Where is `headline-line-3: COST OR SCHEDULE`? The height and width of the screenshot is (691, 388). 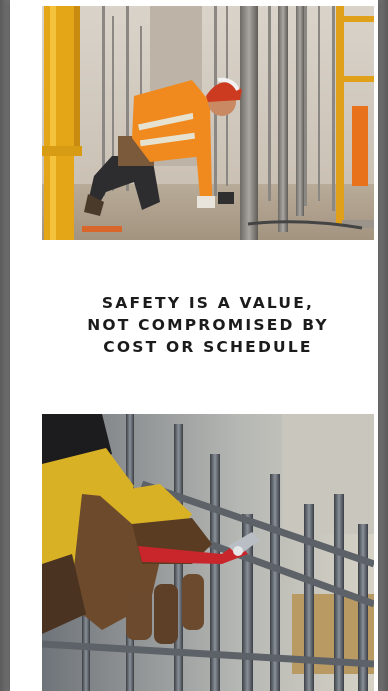 headline-line-3: COST OR SCHEDULE is located at coordinates (208, 347).